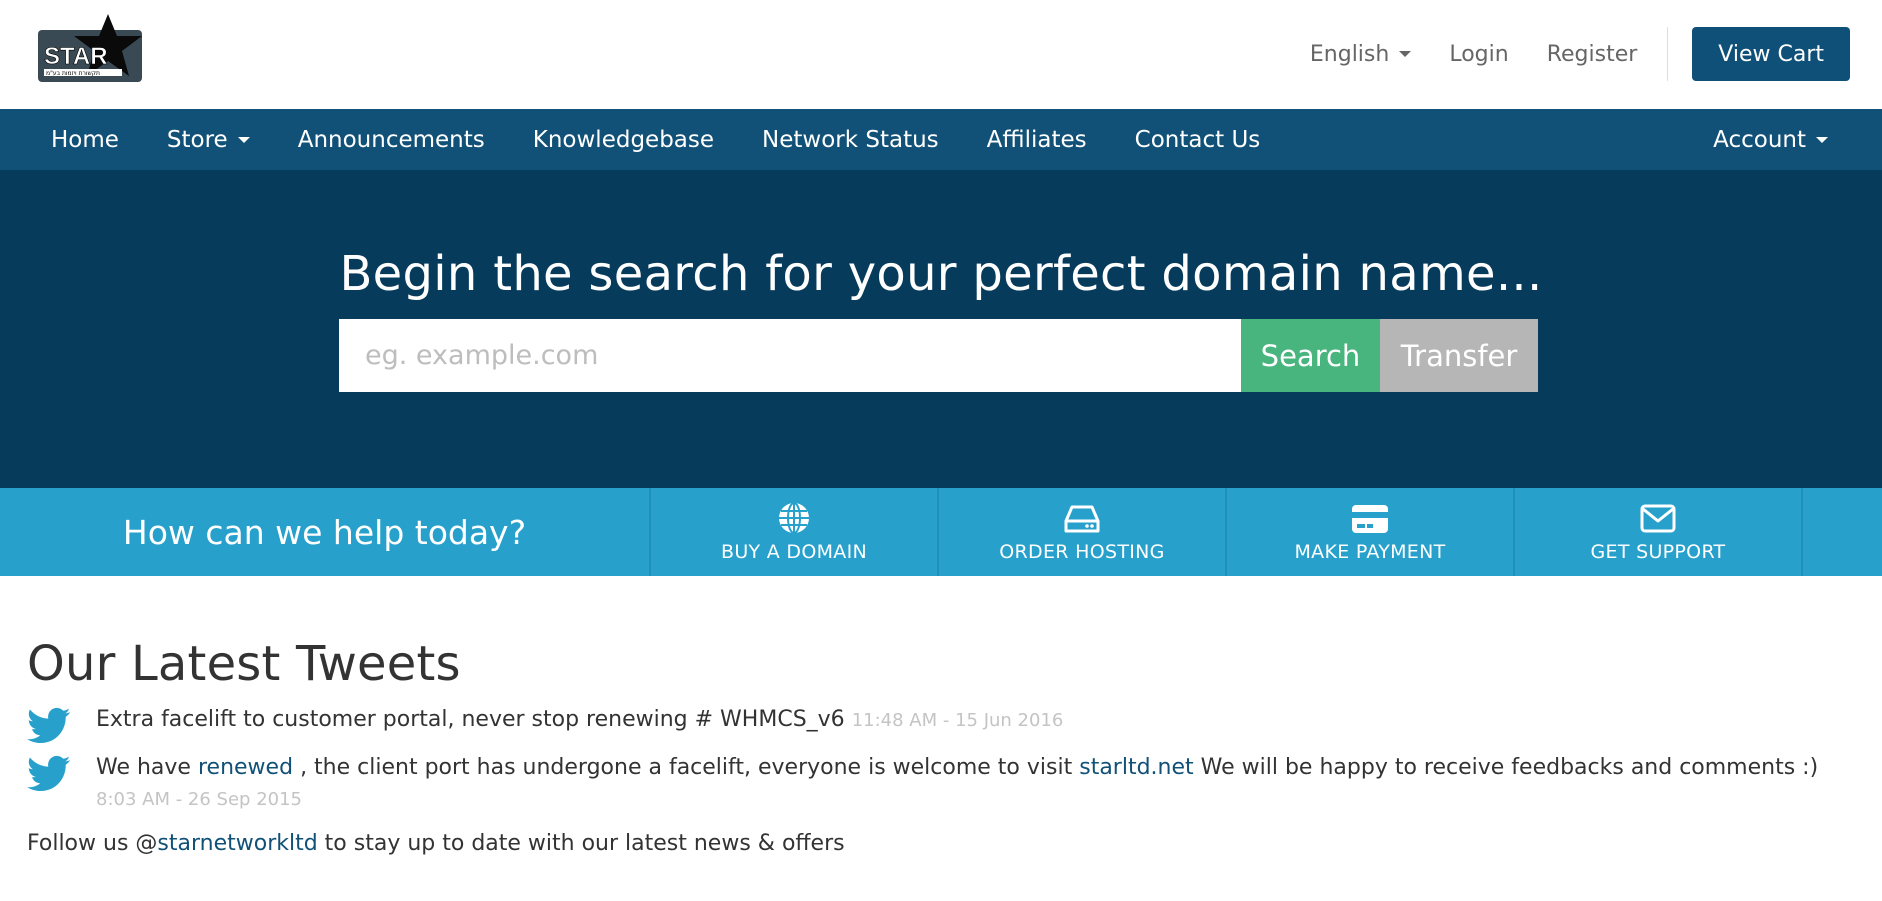 Image resolution: width=1882 pixels, height=901 pixels. What do you see at coordinates (1082, 519) in the screenshot?
I see `server-icon` at bounding box center [1082, 519].